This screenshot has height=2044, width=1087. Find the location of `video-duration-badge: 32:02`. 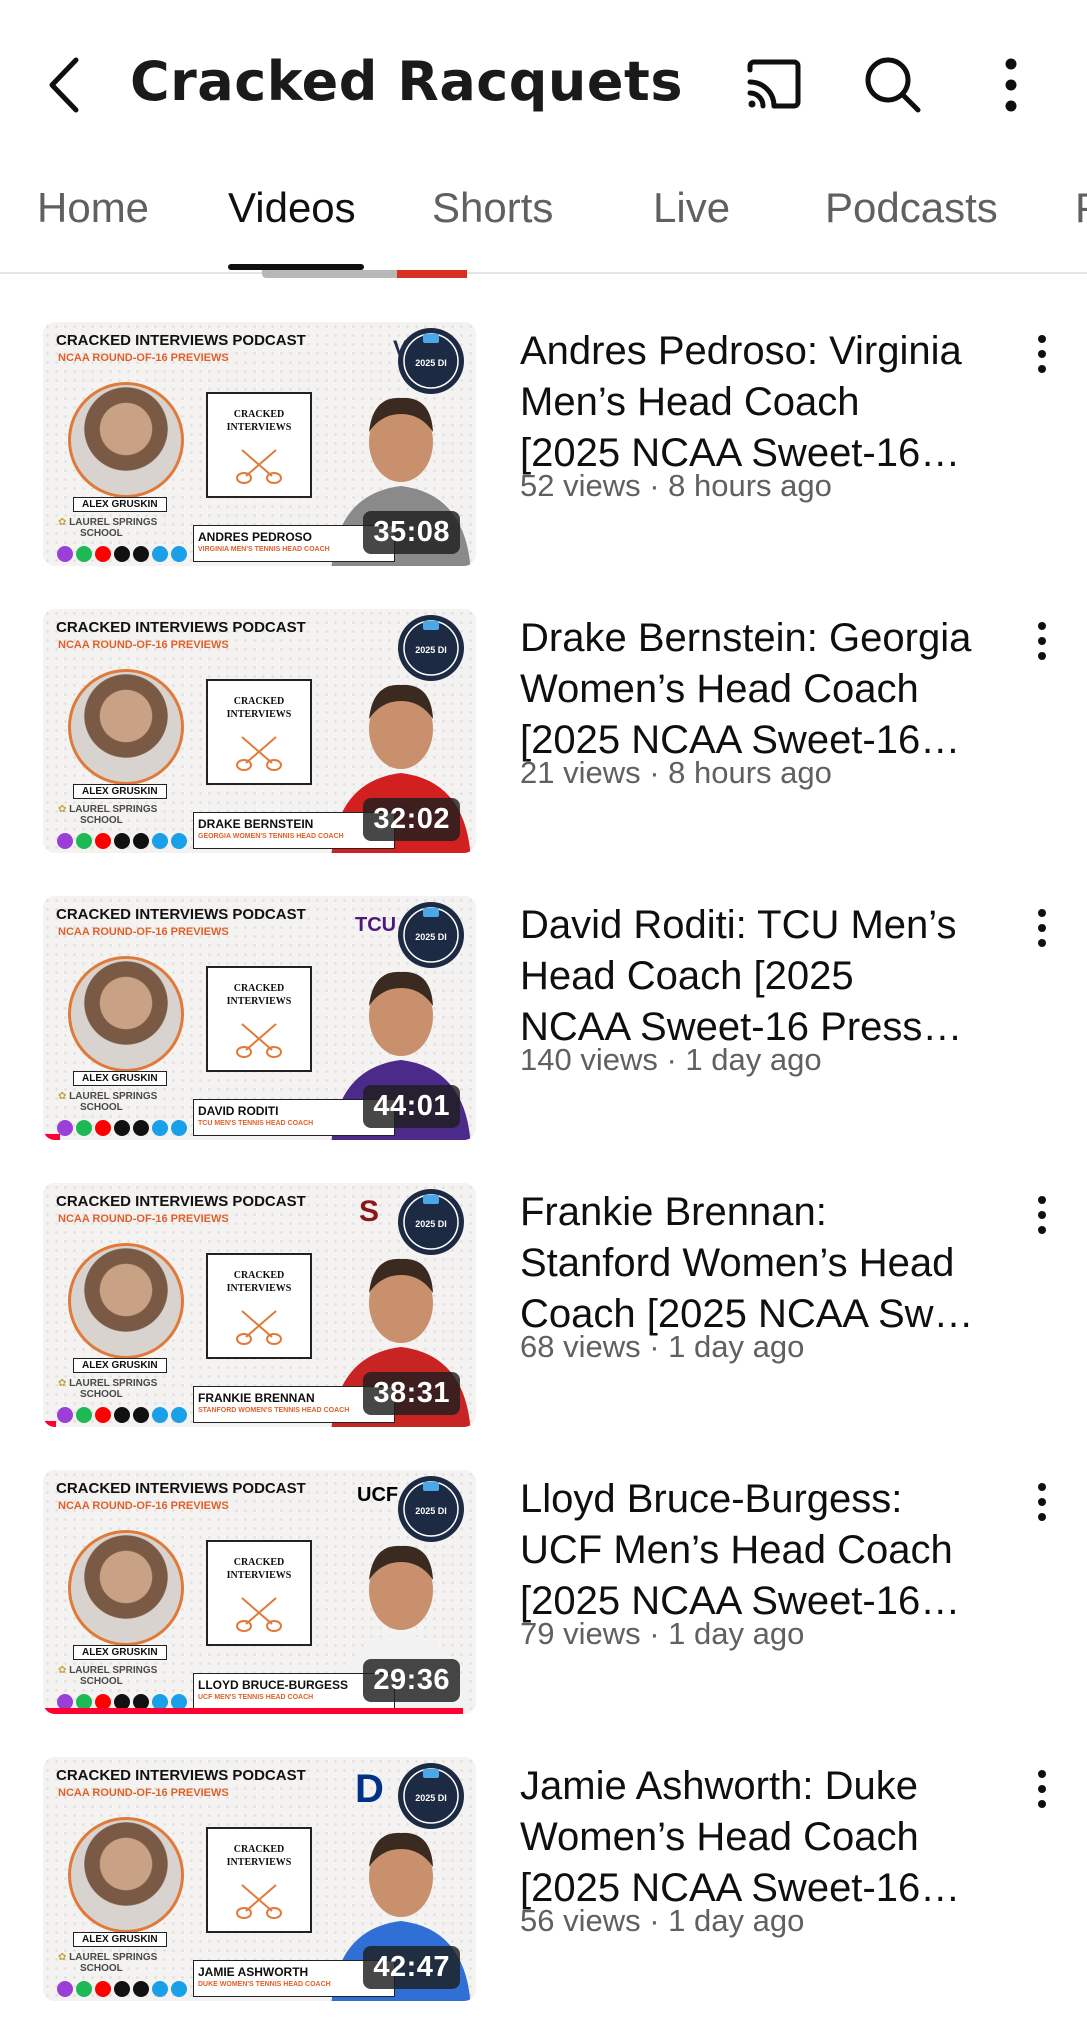

video-duration-badge: 32:02 is located at coordinates (411, 819).